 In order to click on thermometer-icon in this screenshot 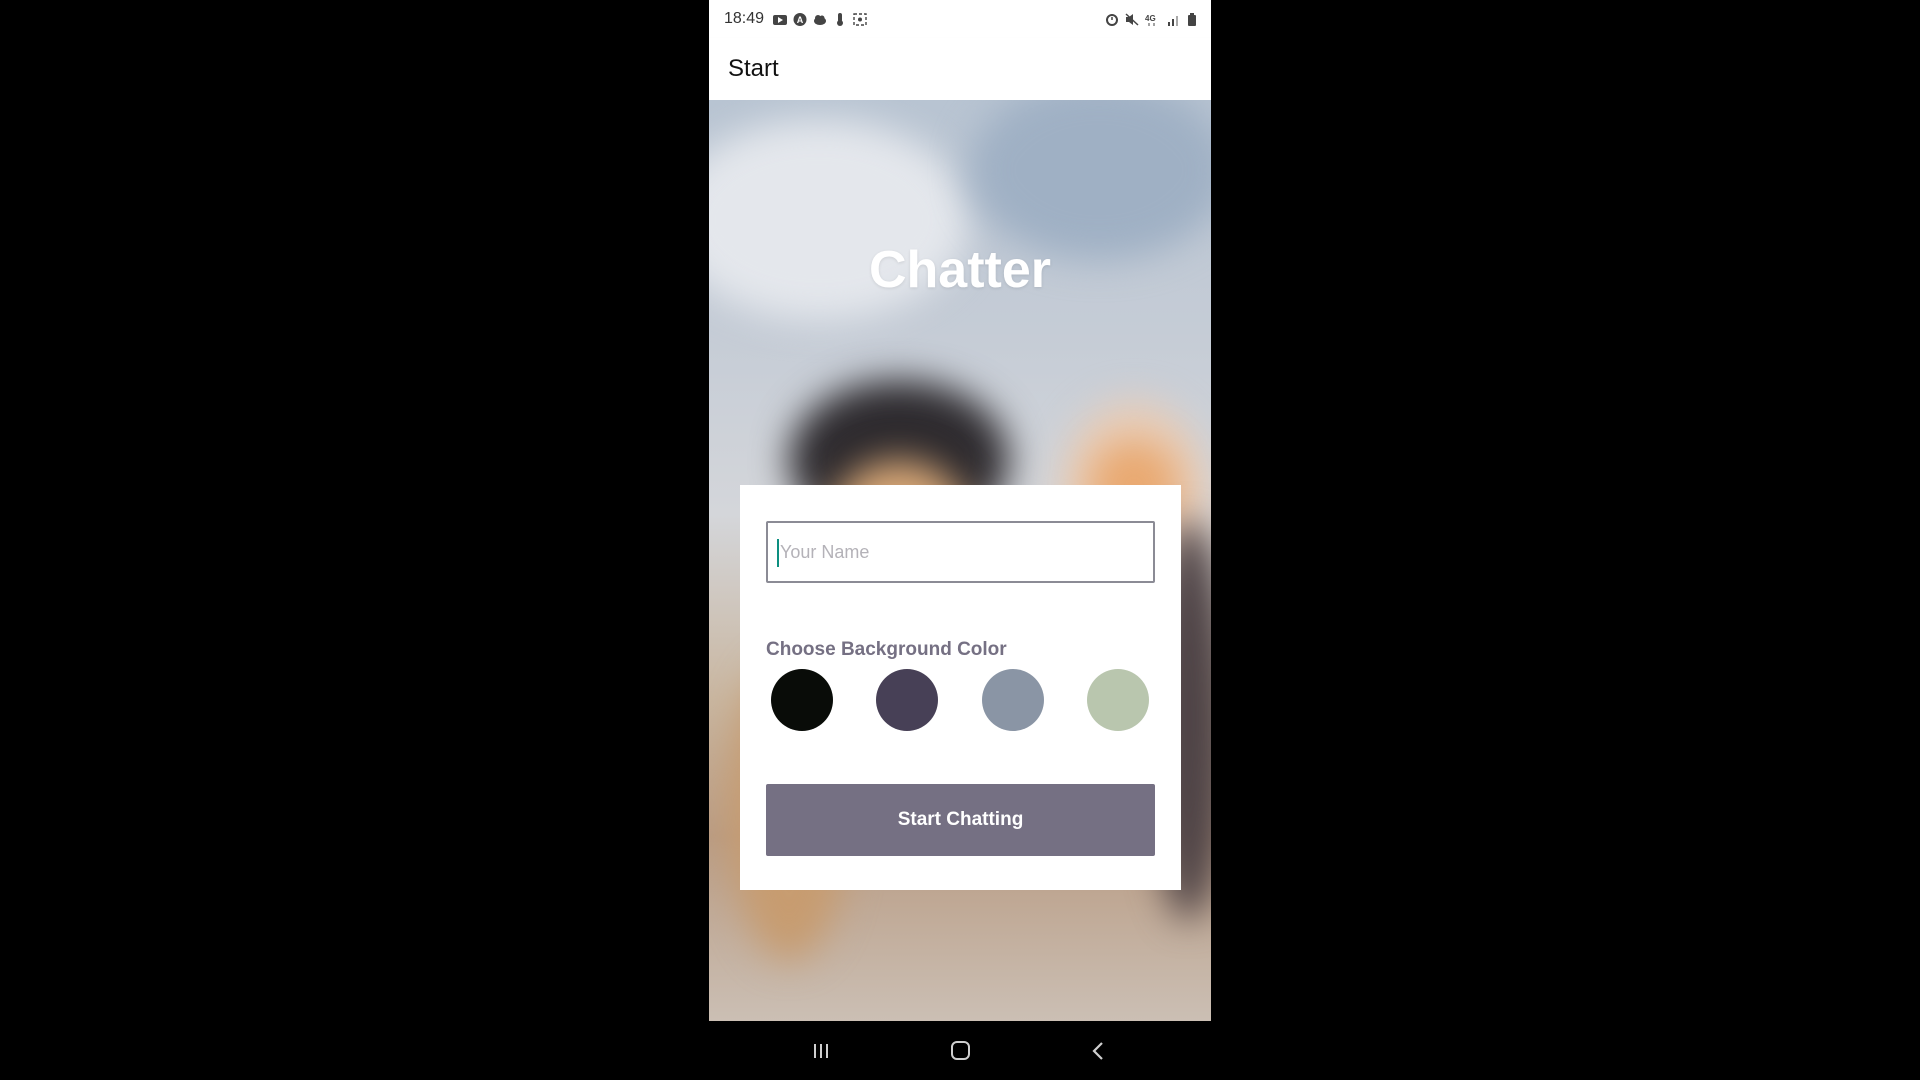, I will do `click(840, 19)`.